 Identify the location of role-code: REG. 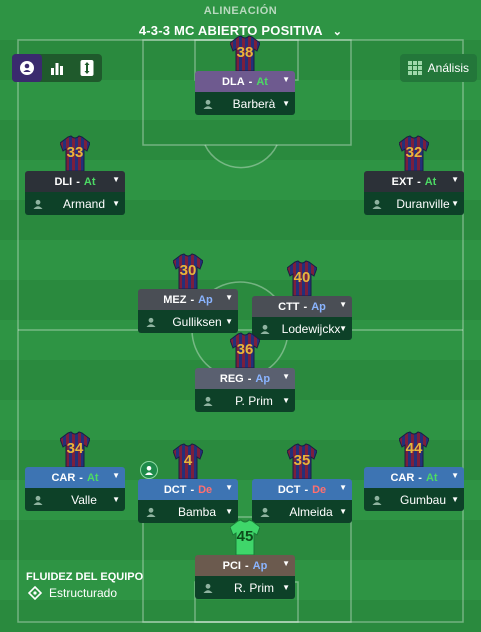
(231, 378).